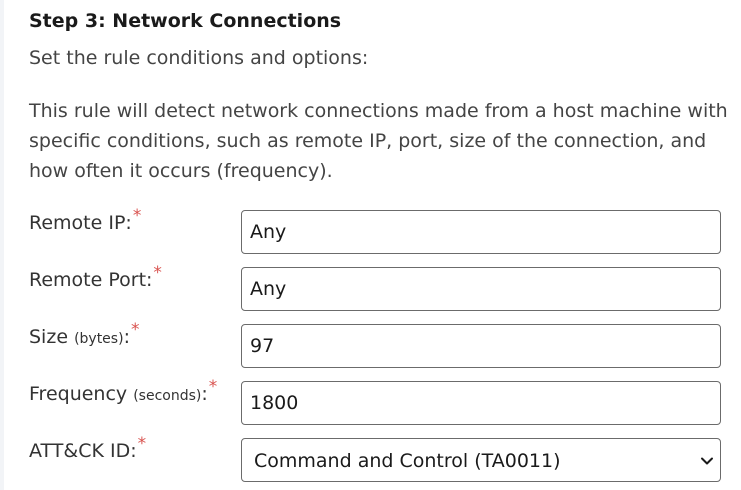 The height and width of the screenshot is (490, 741). Describe the element at coordinates (199, 58) in the screenshot. I see `step-subtitle: Set the rule conditions and options:` at that location.